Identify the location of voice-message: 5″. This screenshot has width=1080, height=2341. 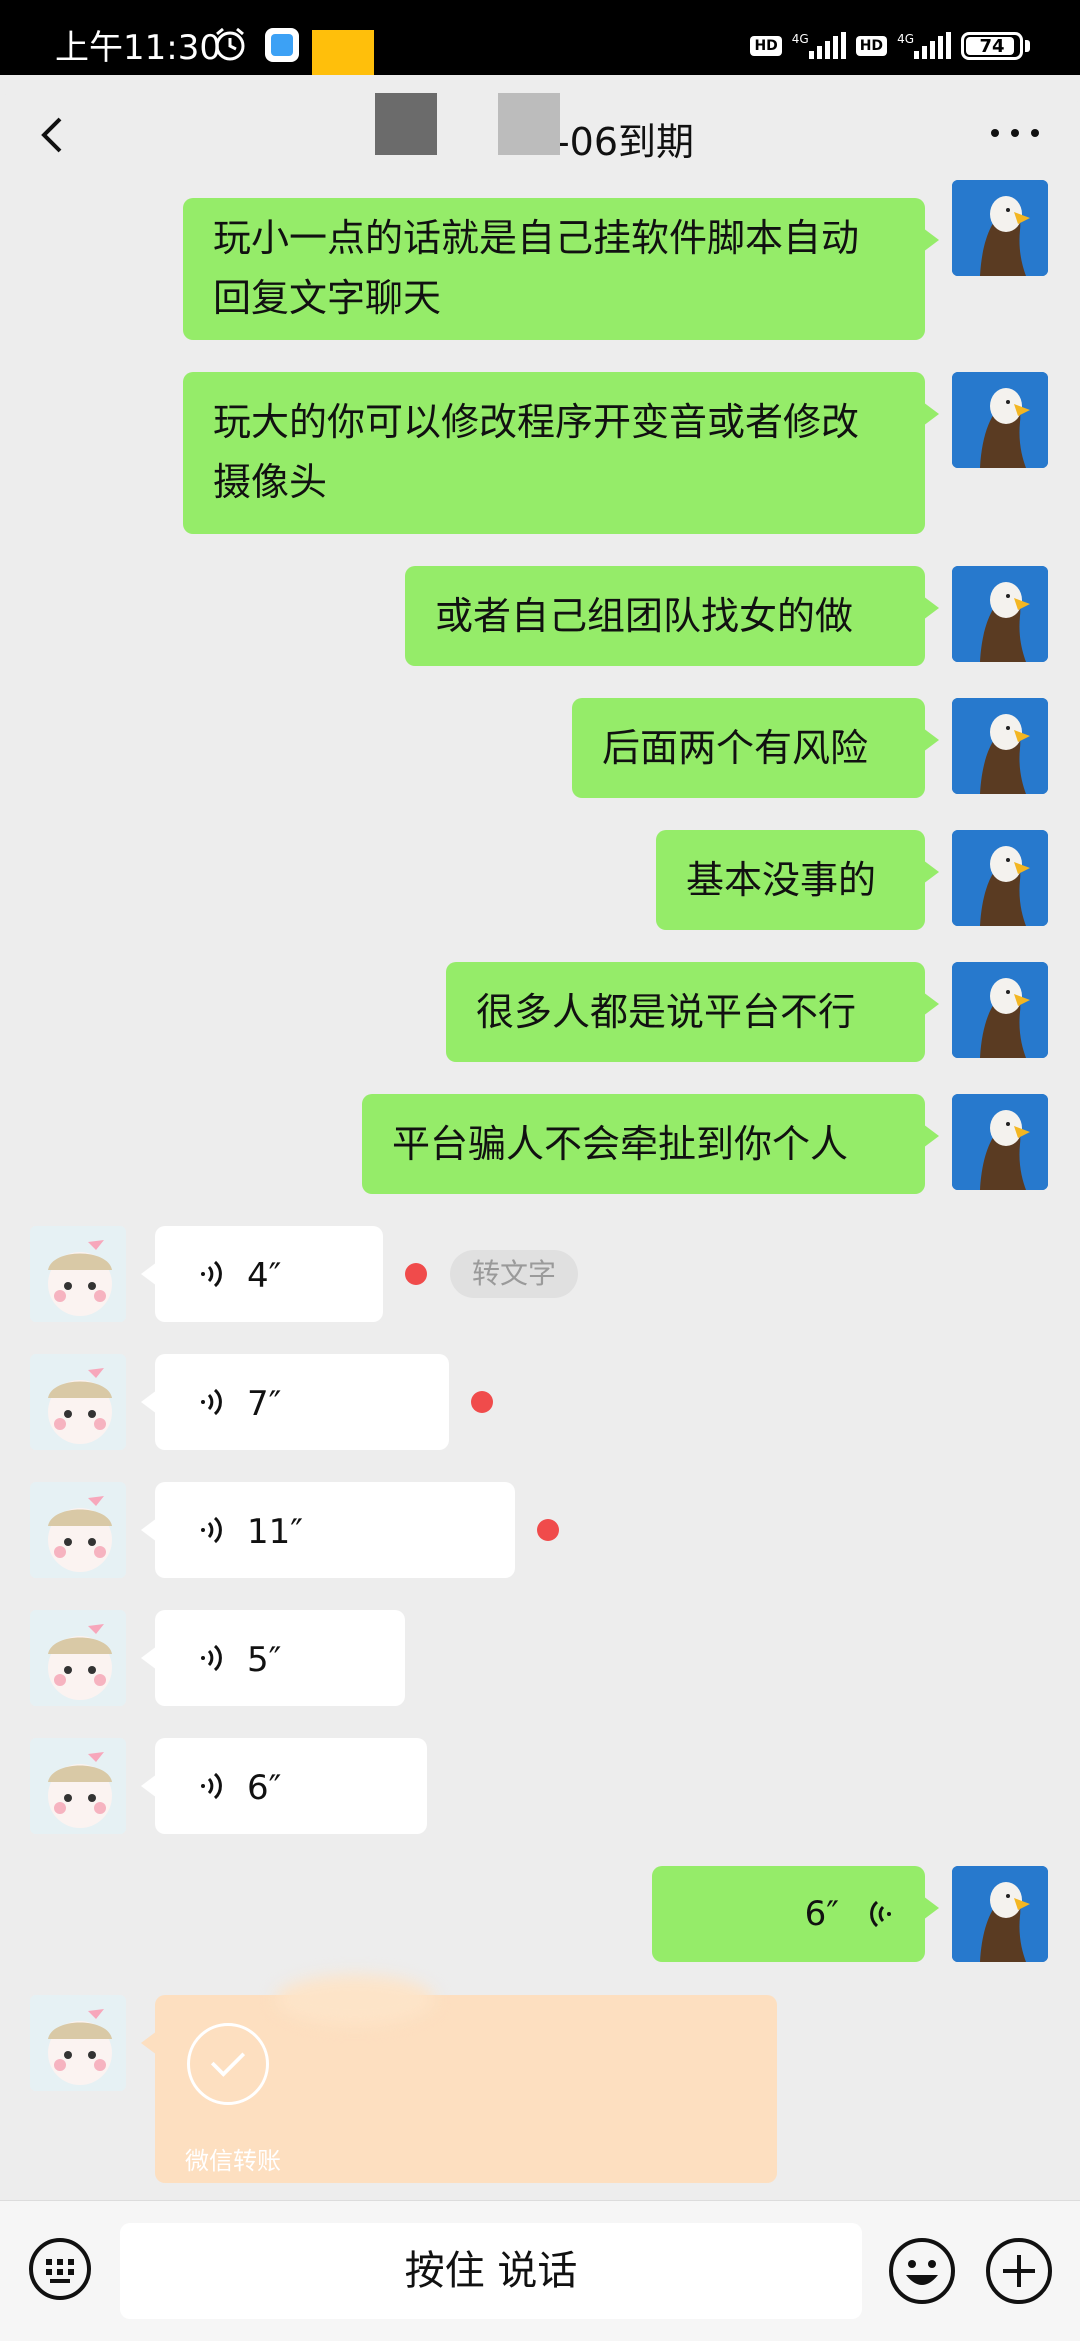
(273, 1658).